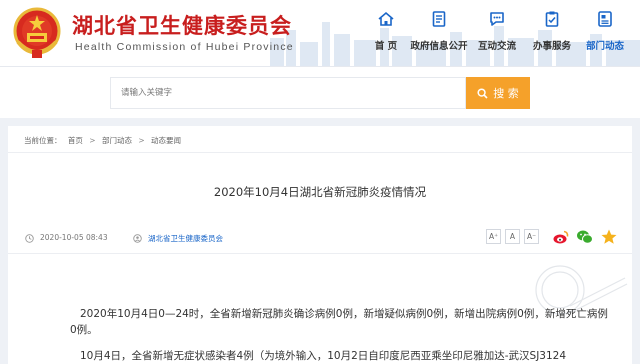 The width and height of the screenshot is (640, 364). Describe the element at coordinates (605, 34) in the screenshot. I see `nav-dept-news: 部门动态` at that location.